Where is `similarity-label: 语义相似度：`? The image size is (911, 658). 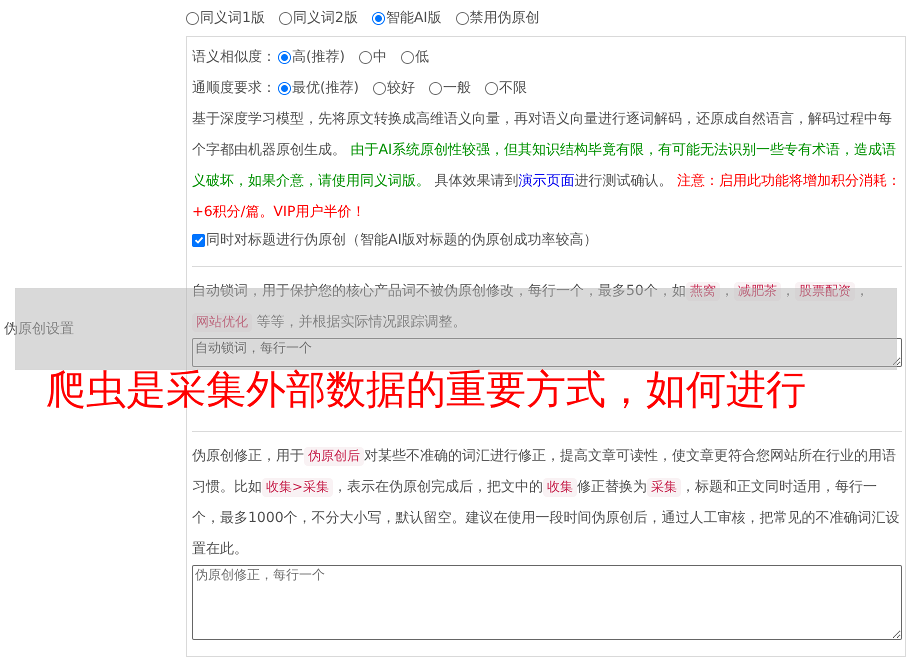
similarity-label: 语义相似度： is located at coordinates (234, 57).